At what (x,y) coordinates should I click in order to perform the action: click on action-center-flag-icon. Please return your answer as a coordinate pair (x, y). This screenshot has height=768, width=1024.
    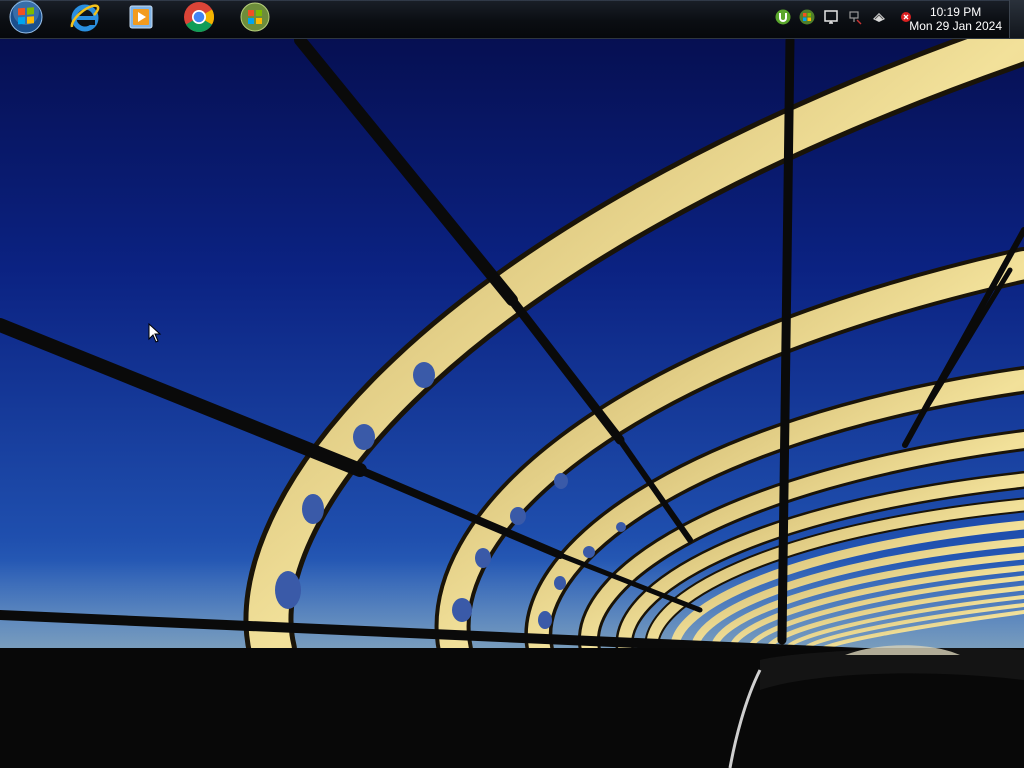
    Looking at the image, I should click on (831, 19).